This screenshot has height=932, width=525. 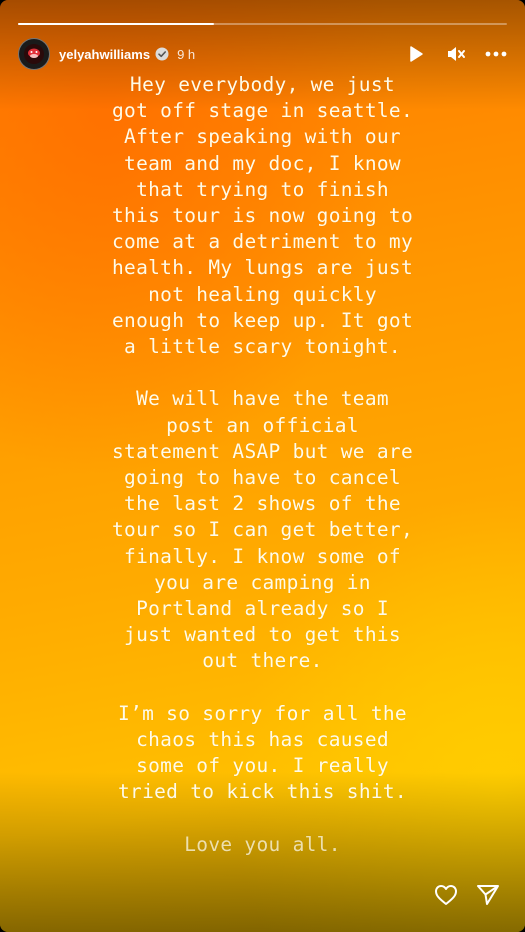 What do you see at coordinates (467, 895) in the screenshot?
I see `story-actions` at bounding box center [467, 895].